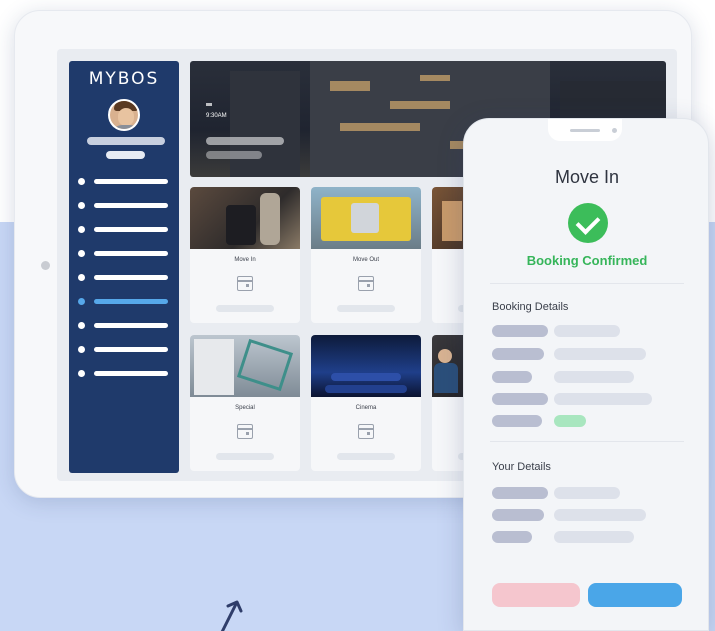  Describe the element at coordinates (570, 421) in the screenshot. I see `status-badge` at that location.